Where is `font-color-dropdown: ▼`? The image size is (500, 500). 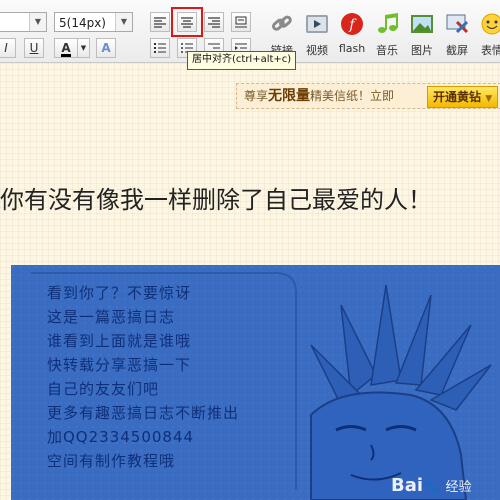 font-color-dropdown: ▼ is located at coordinates (84, 48).